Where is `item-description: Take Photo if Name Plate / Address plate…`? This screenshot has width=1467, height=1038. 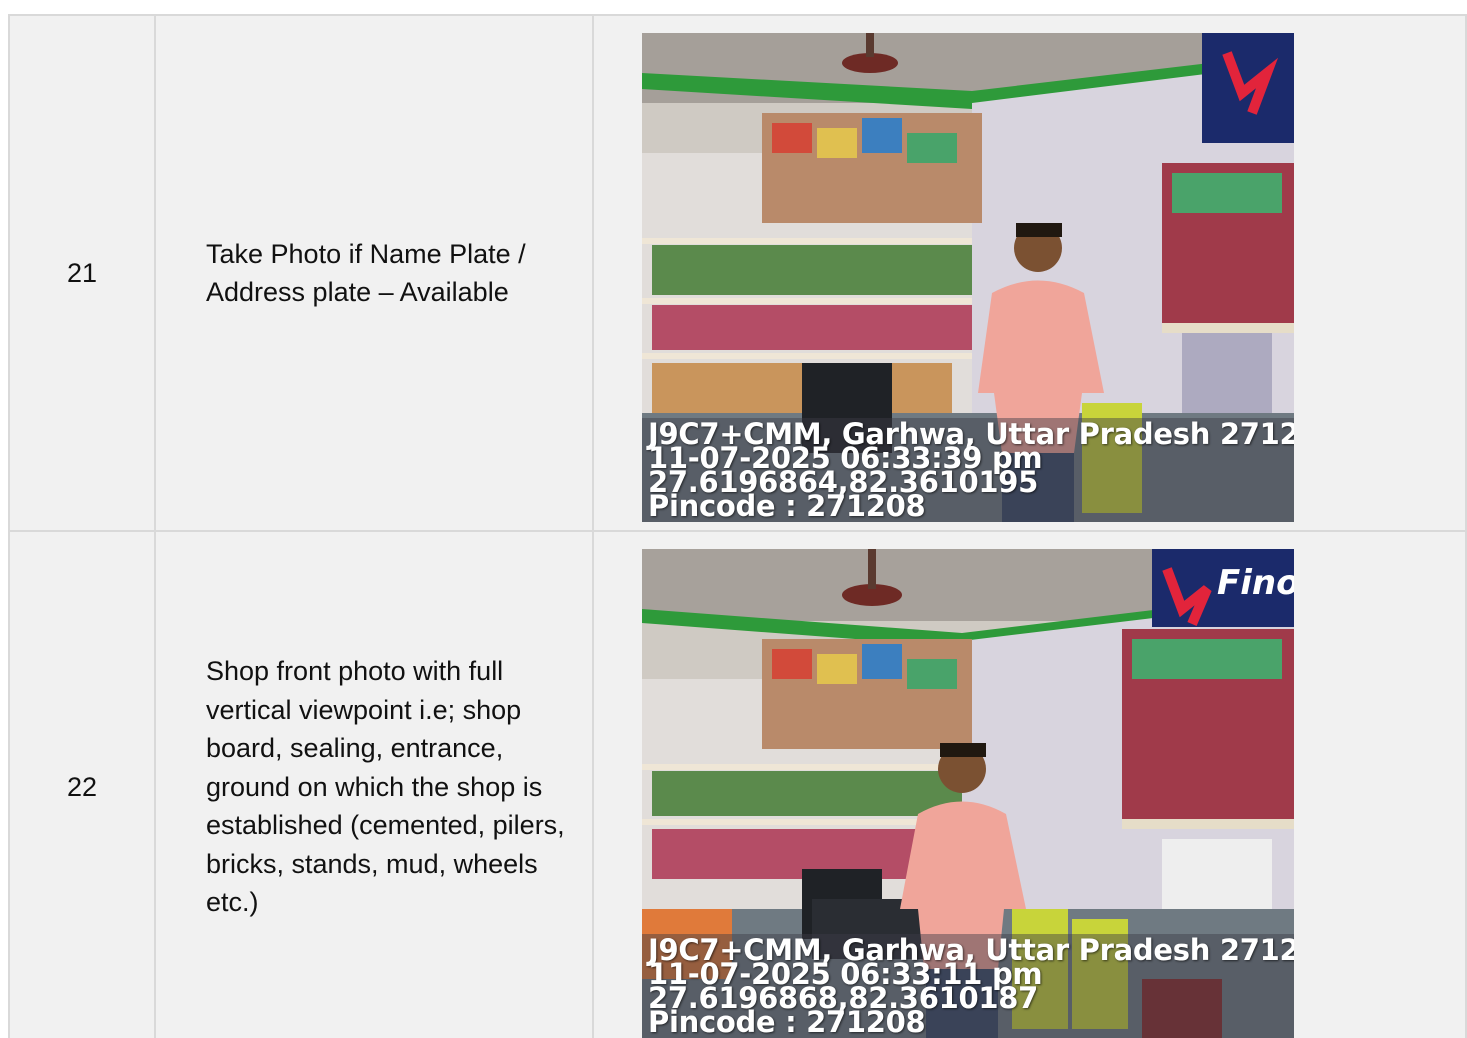 item-description: Take Photo if Name Plate / Address plate… is located at coordinates (374, 273).